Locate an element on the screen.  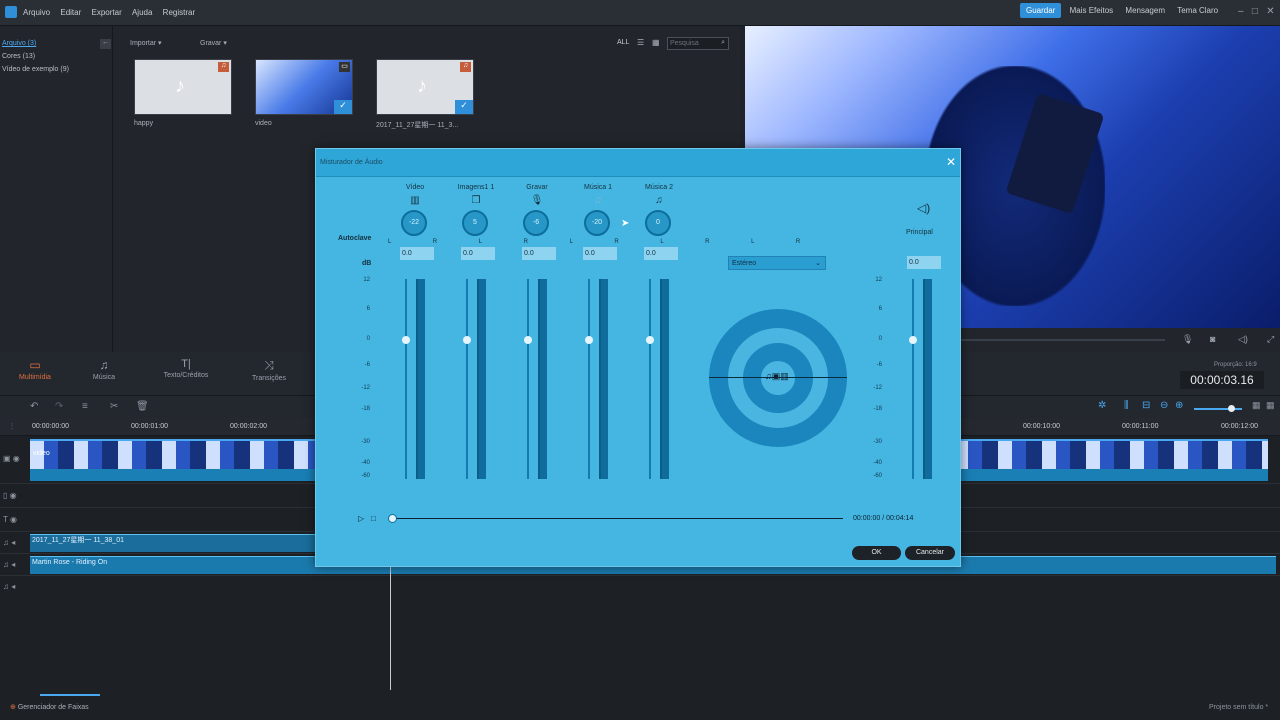
channel-strip-music-1: Música 1 ♫ -20 0.0 is located at coordinates (598, 222).